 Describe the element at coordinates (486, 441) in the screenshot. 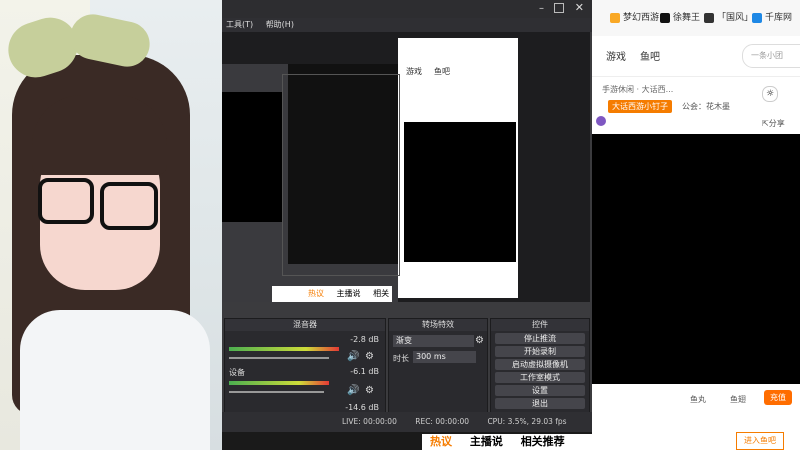

I see `tab-anchor: 主播说` at that location.